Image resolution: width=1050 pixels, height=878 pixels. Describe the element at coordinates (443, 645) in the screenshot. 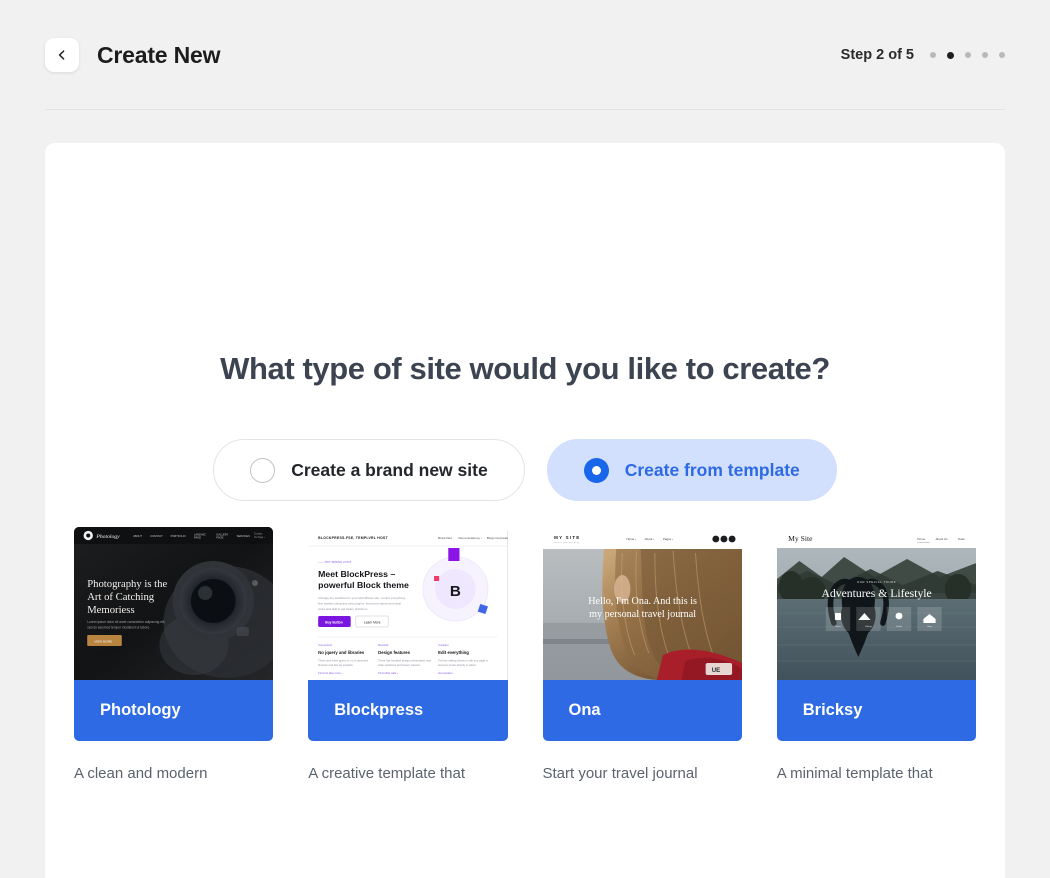

I see `svg-text: Curation` at that location.